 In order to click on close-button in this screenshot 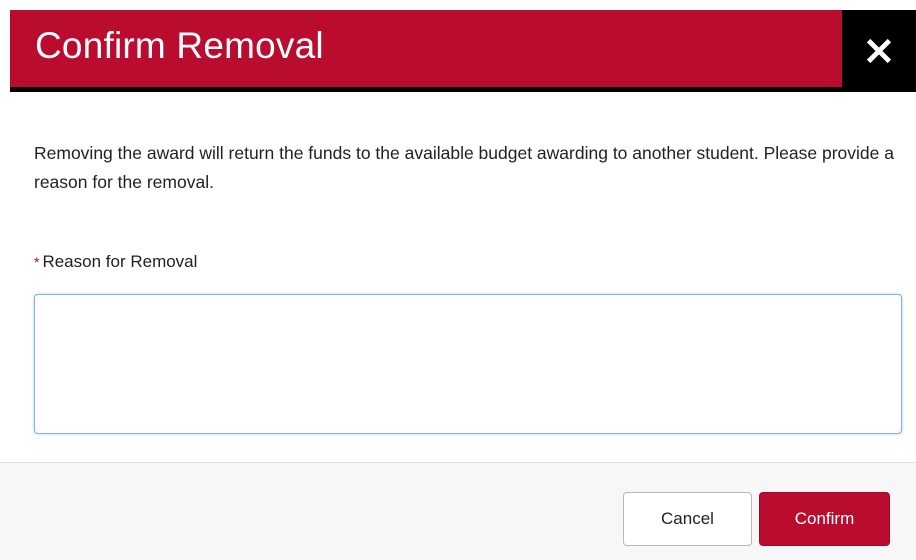, I will do `click(879, 51)`.